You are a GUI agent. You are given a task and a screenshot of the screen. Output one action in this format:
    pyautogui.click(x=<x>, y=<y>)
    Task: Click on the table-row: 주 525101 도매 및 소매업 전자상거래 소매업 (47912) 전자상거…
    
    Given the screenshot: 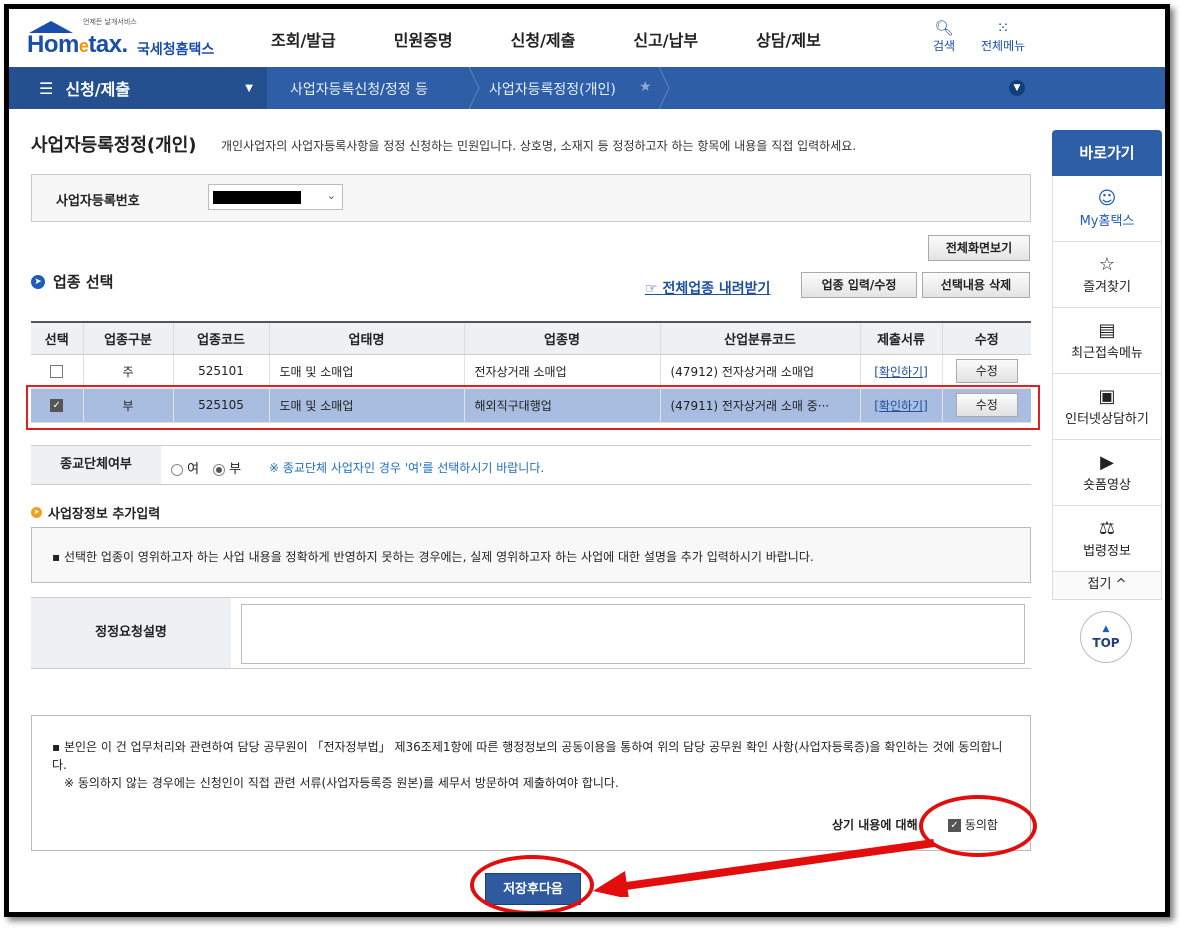 What is the action you would take?
    pyautogui.click(x=531, y=371)
    